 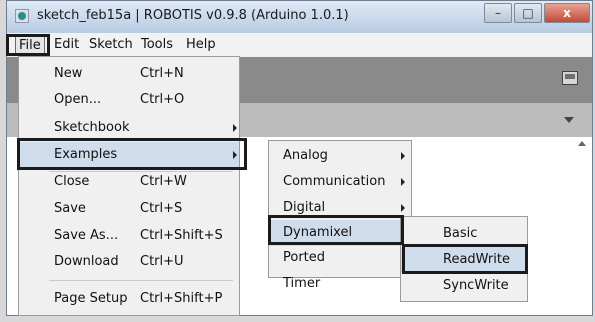 What do you see at coordinates (70, 208) in the screenshot?
I see `menu-item-label: Save` at bounding box center [70, 208].